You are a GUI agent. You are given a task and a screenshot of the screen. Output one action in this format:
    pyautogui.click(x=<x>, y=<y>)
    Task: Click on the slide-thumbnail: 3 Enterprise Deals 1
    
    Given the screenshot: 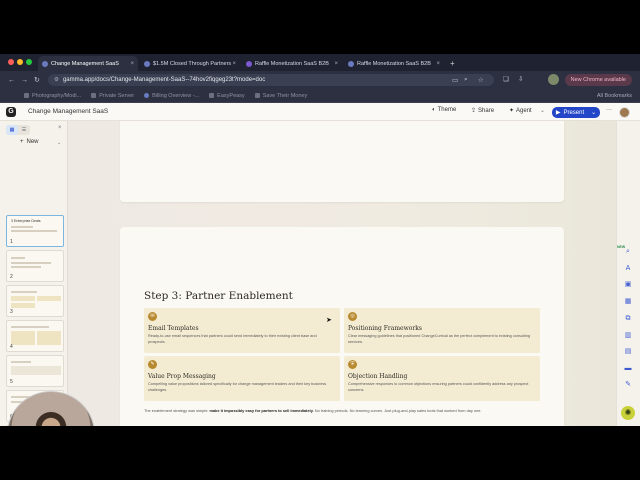 What is the action you would take?
    pyautogui.click(x=35, y=231)
    